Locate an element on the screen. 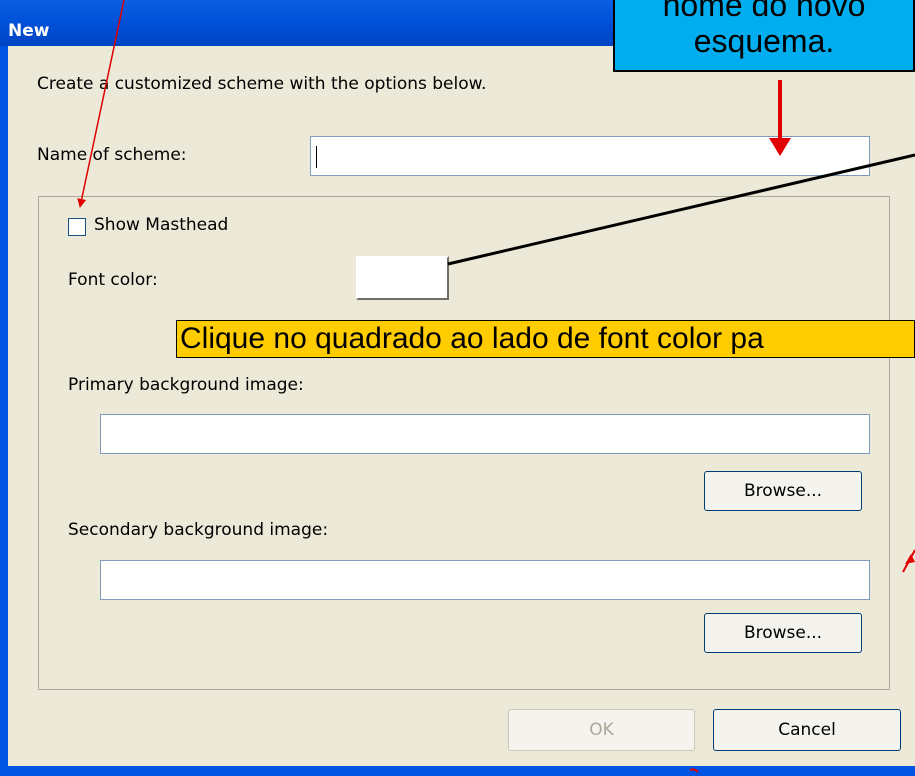 The width and height of the screenshot is (915, 776). bottom-arrow-fragment is located at coordinates (694, 770).